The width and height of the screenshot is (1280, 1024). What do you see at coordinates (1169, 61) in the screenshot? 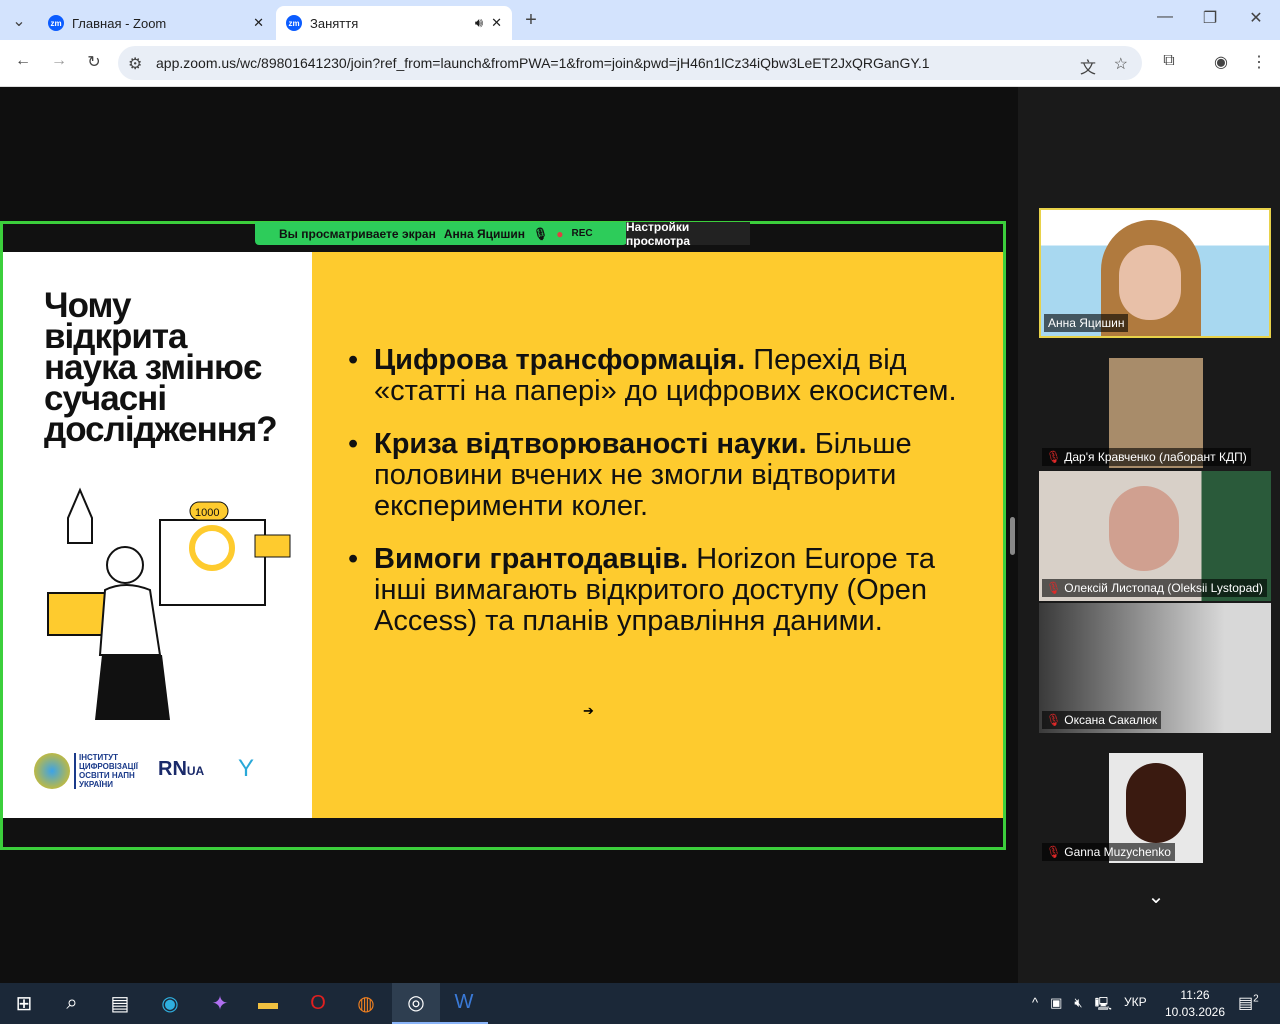
I see `extensions-icon: ⧉` at bounding box center [1169, 61].